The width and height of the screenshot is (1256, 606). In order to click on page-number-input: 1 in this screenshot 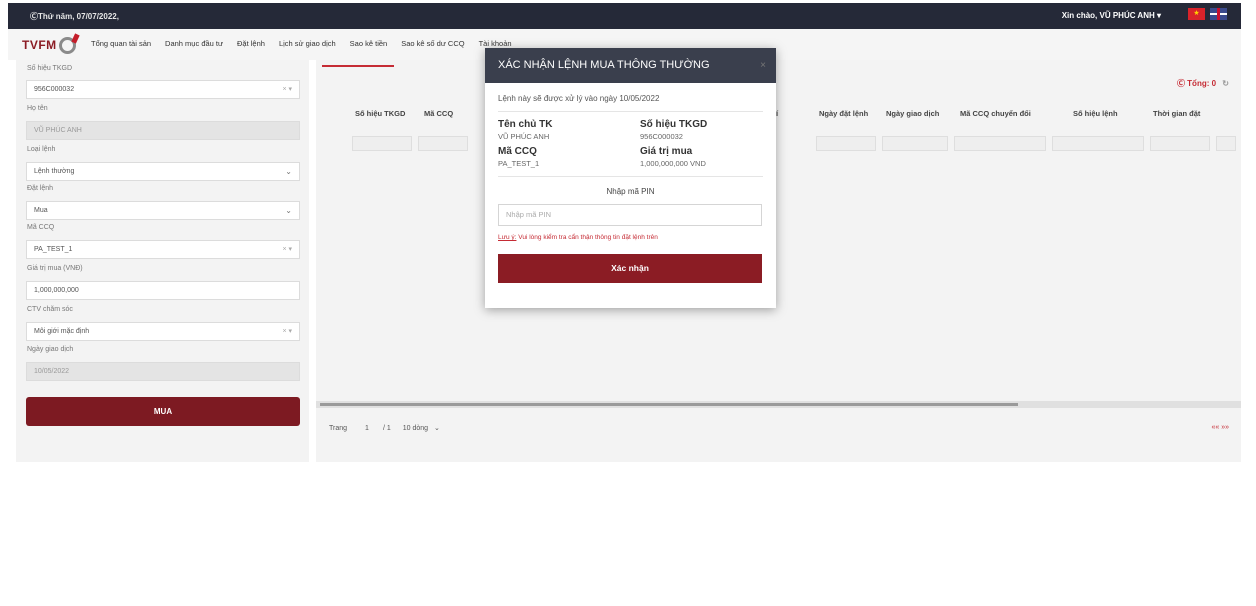, I will do `click(367, 428)`.